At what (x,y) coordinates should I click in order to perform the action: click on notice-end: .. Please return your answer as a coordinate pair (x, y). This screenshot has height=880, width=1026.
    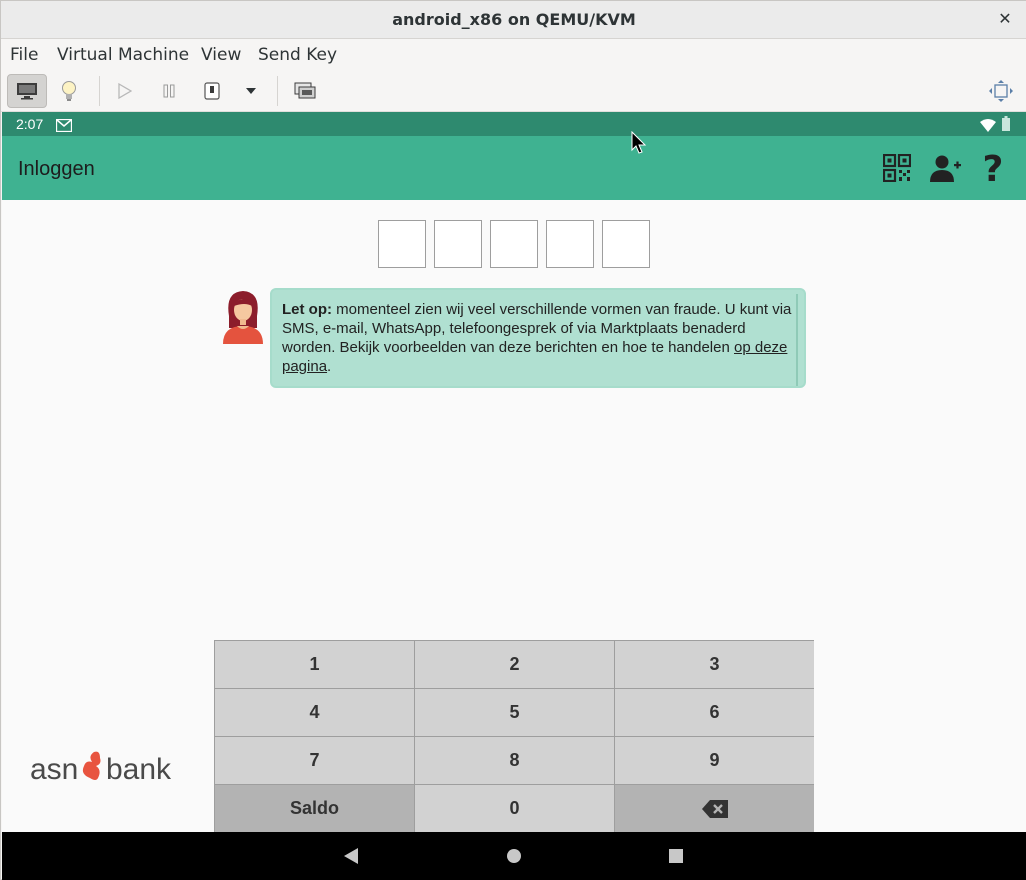
    Looking at the image, I should click on (329, 366).